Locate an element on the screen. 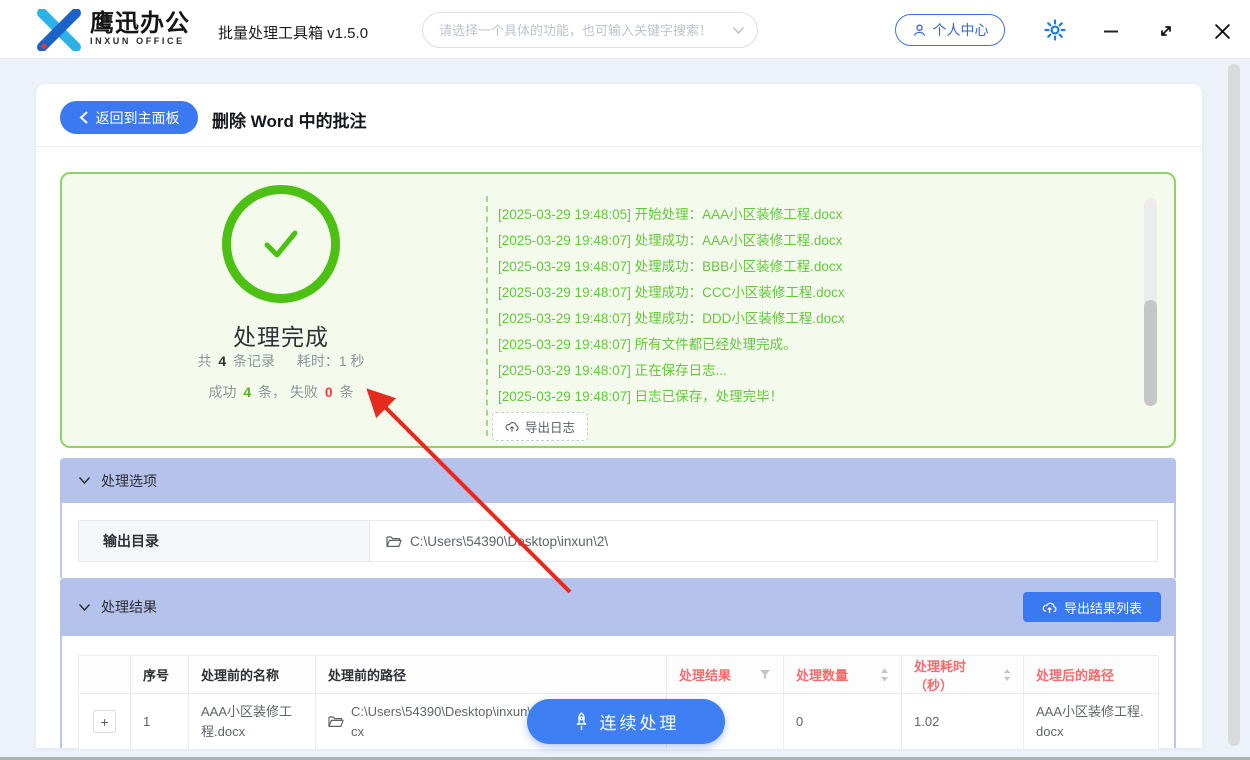 This screenshot has width=1250, height=760. output-dir-value: C:\Users\54390\Desktop\inxun\2\ is located at coordinates (509, 541).